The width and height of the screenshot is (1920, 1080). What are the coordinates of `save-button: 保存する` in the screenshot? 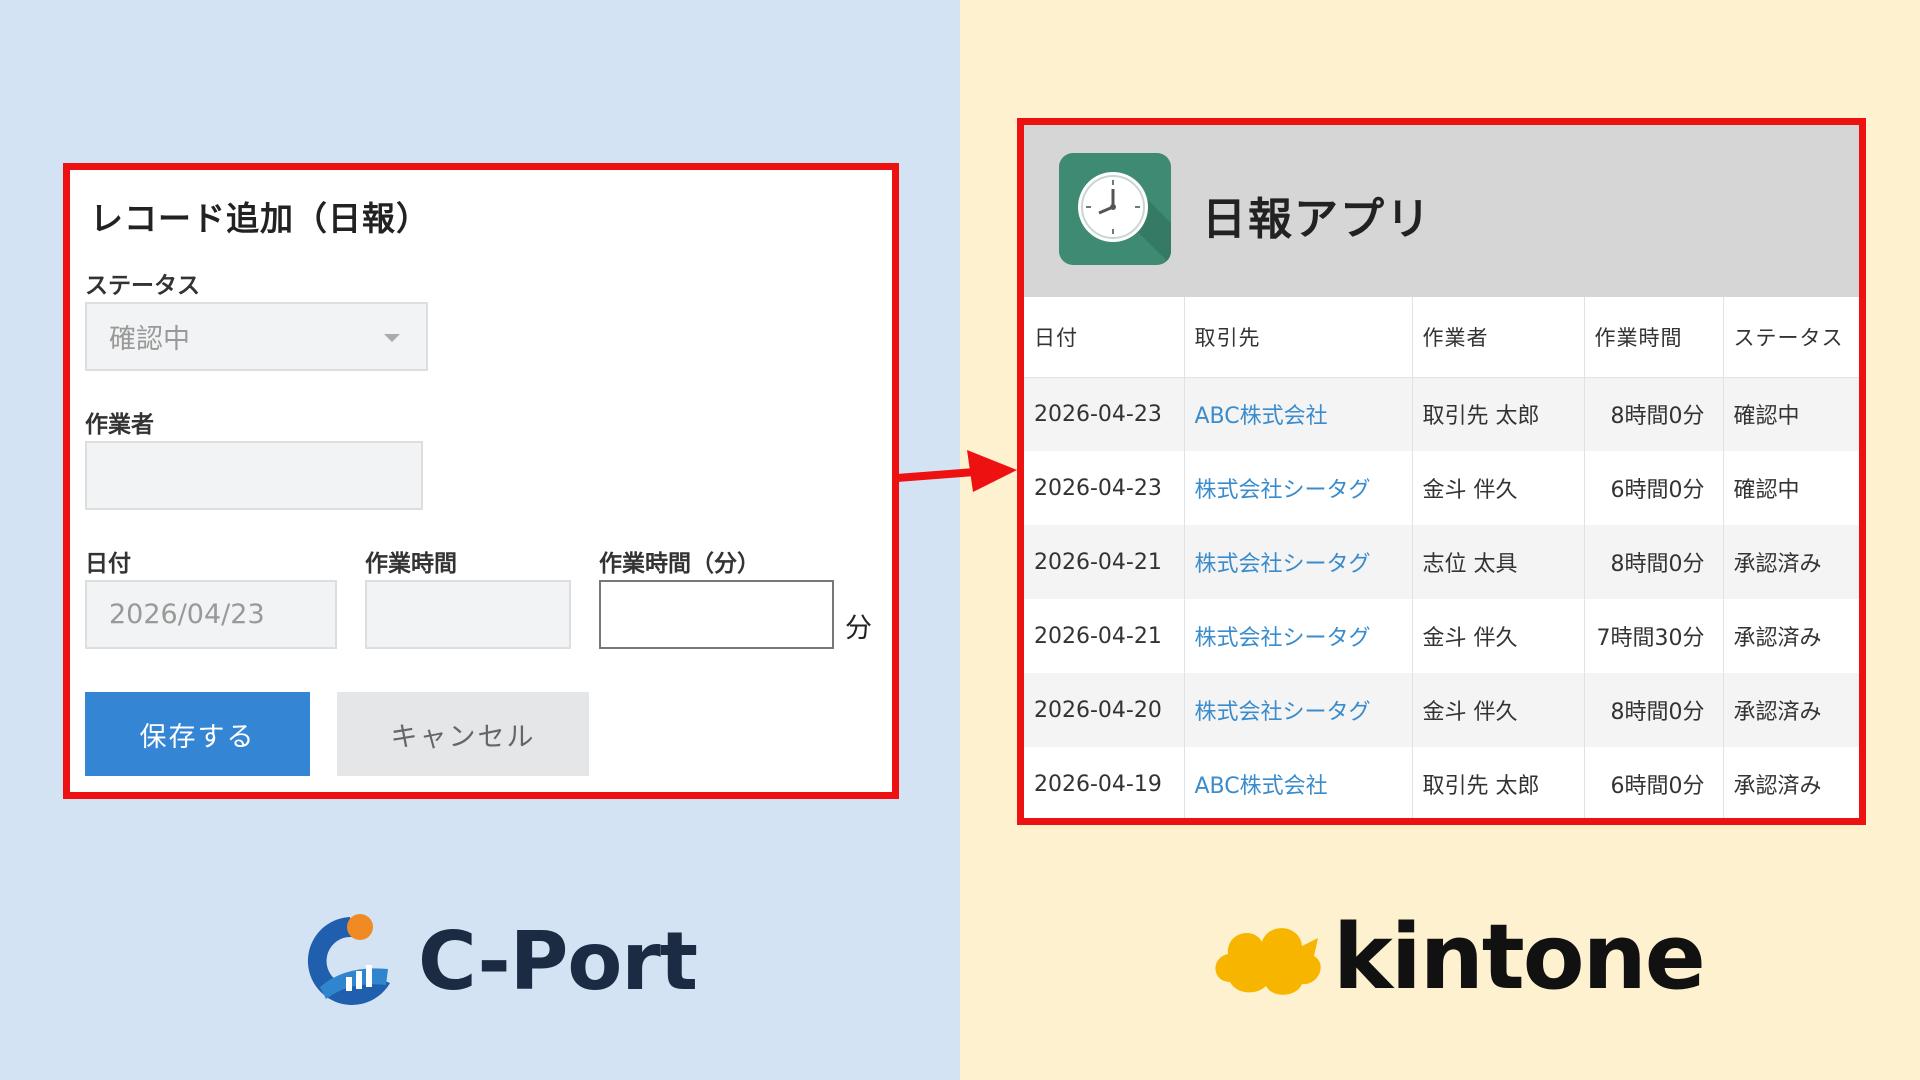 It's located at (197, 734).